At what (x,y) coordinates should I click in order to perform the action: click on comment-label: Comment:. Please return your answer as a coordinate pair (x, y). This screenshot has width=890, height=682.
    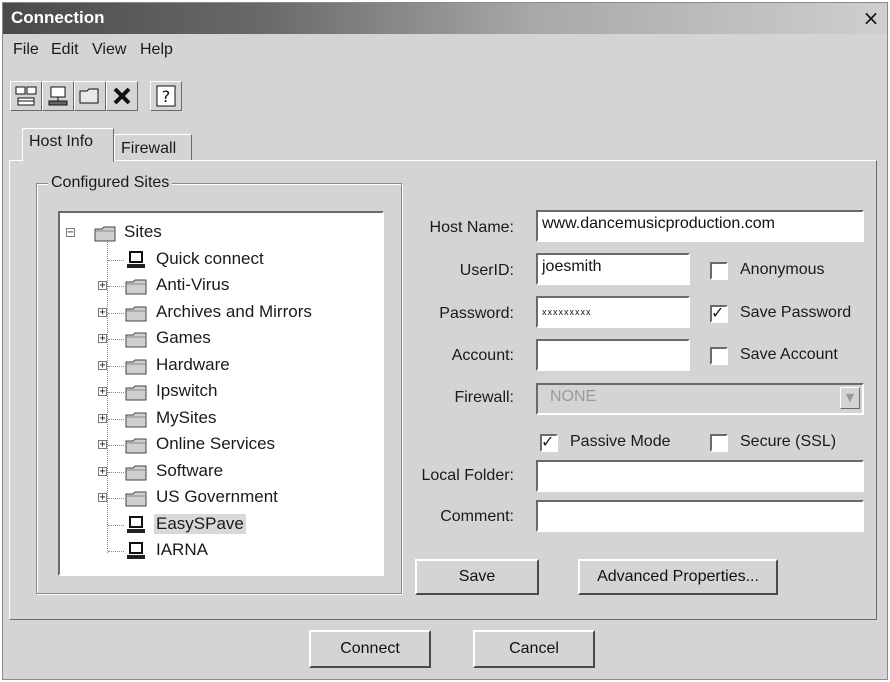
    Looking at the image, I should click on (477, 516).